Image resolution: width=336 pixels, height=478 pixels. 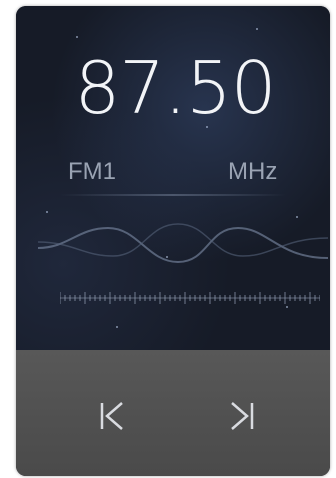 I want to click on signal-wave-graphic, so click(x=183, y=243).